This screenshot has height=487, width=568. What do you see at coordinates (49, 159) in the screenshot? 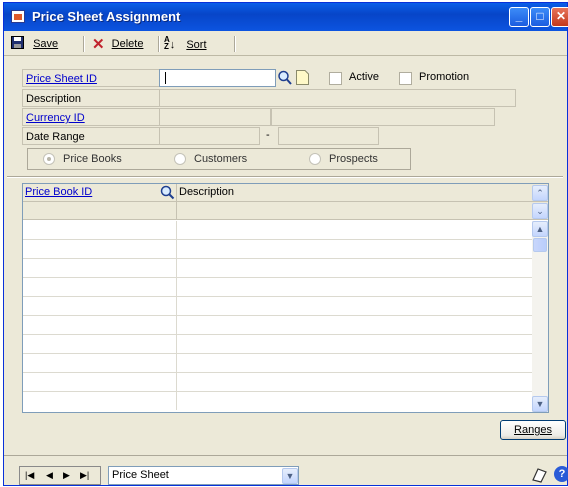
I see `price-books-radio` at bounding box center [49, 159].